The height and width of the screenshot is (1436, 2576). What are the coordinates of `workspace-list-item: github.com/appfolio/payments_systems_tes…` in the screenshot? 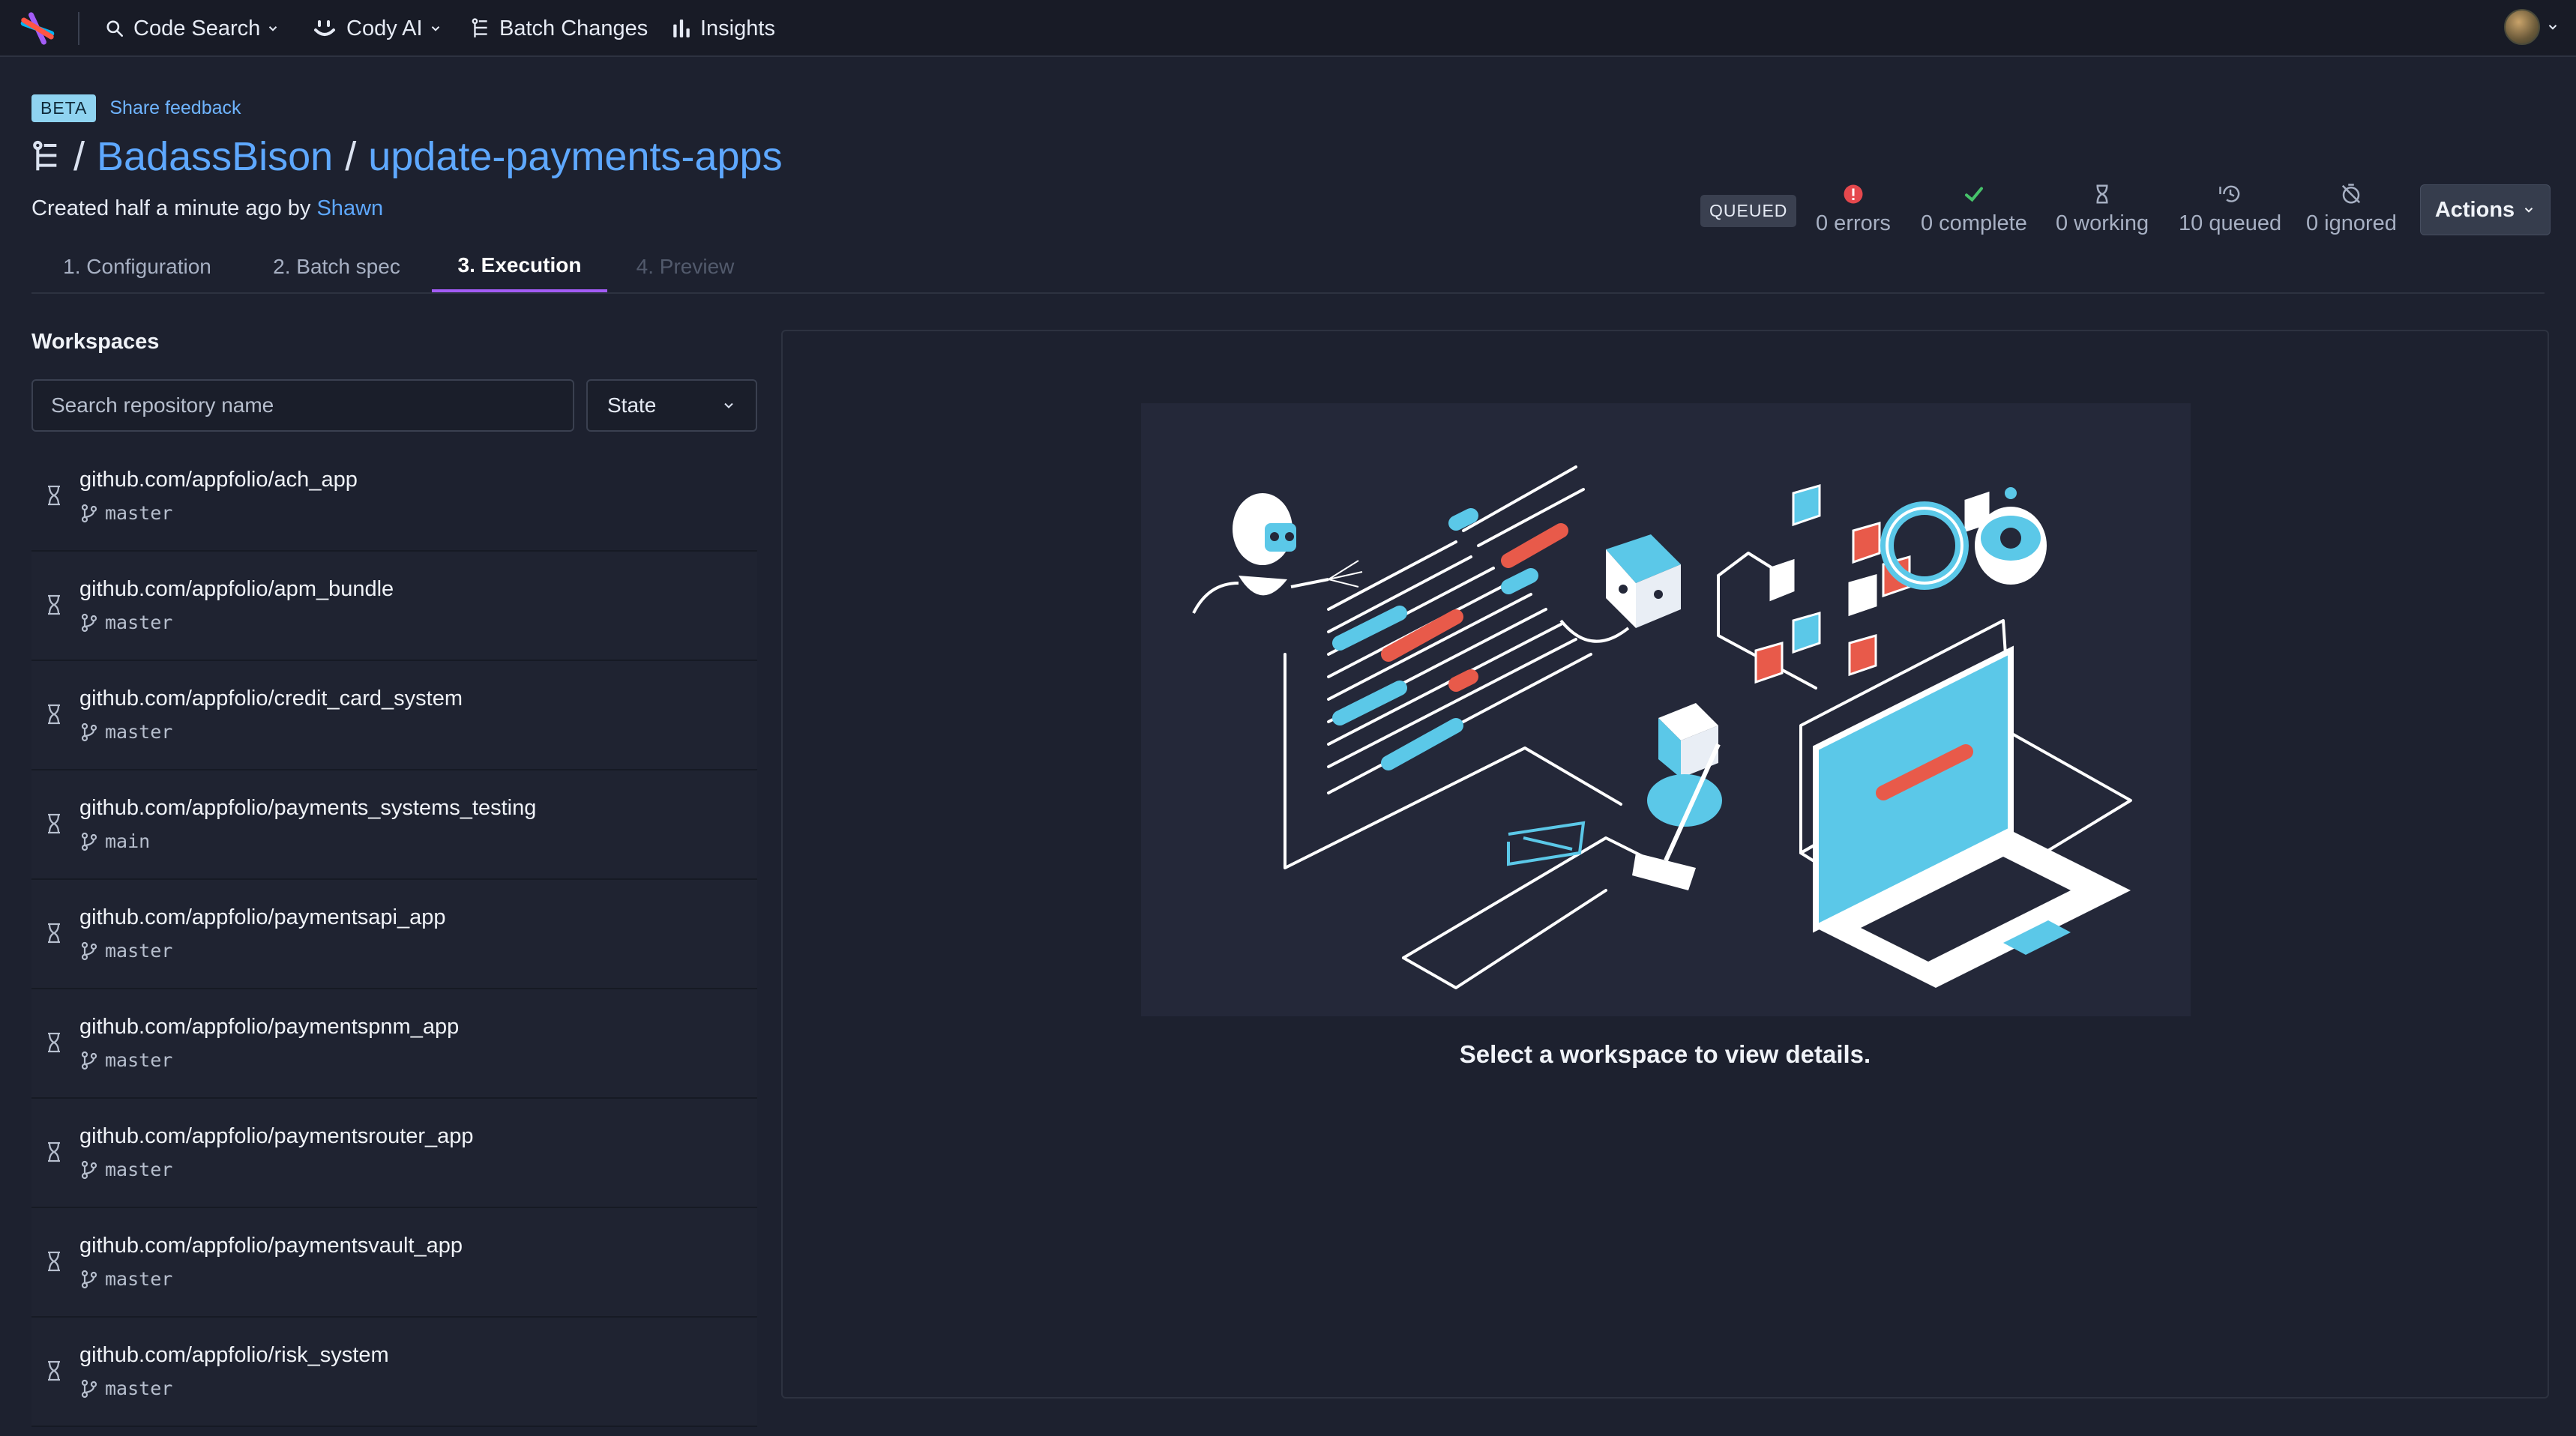 It's located at (394, 825).